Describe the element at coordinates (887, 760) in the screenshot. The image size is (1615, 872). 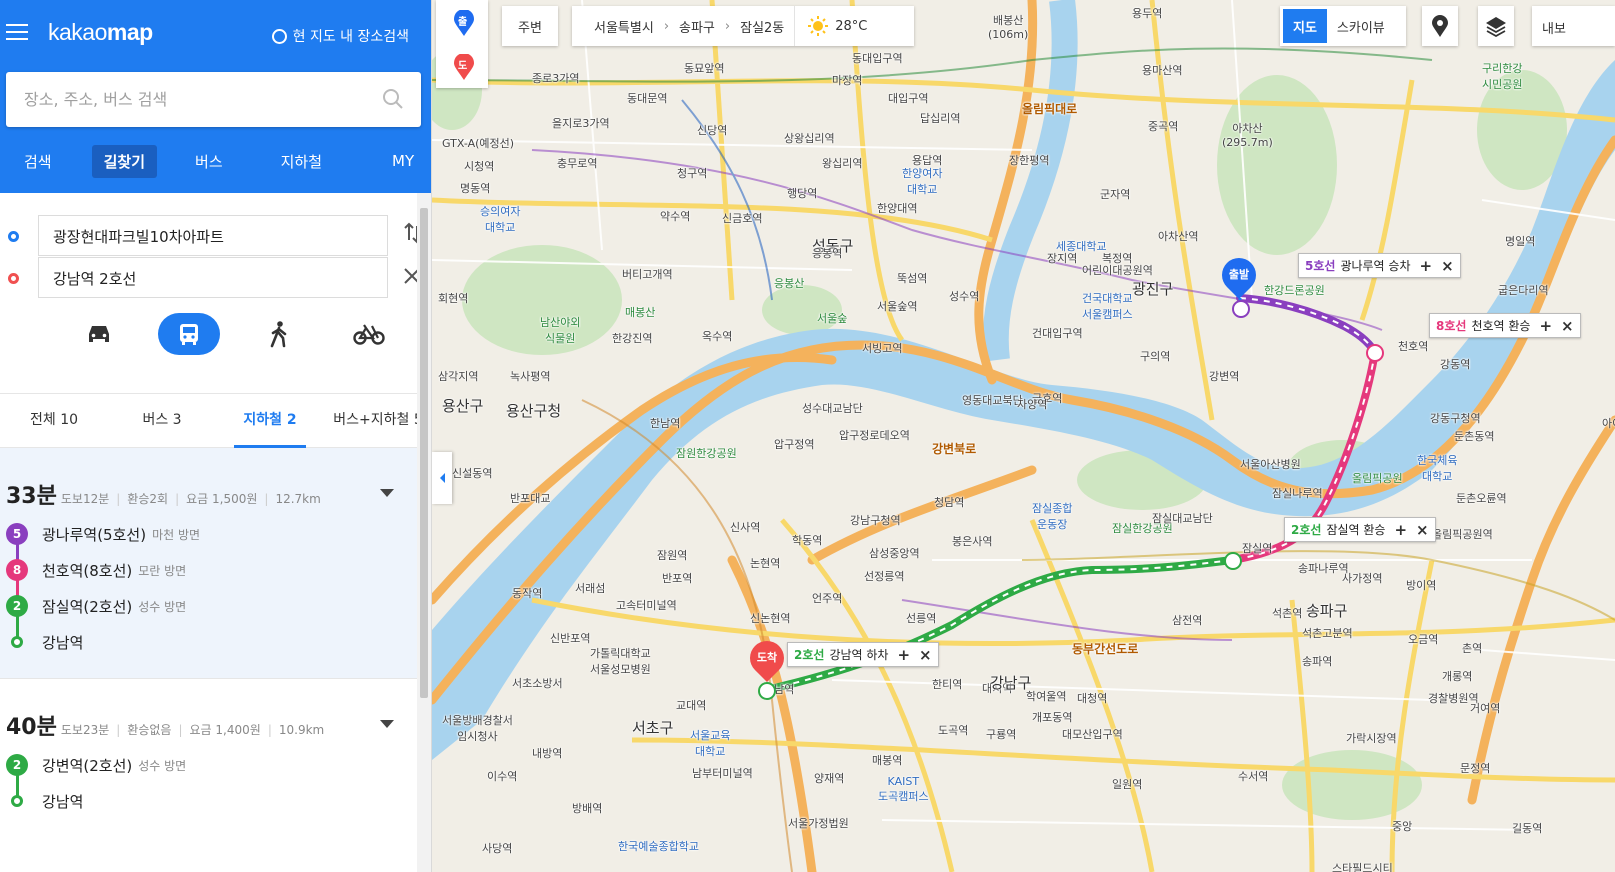
I see `map-label: 매봉역` at that location.